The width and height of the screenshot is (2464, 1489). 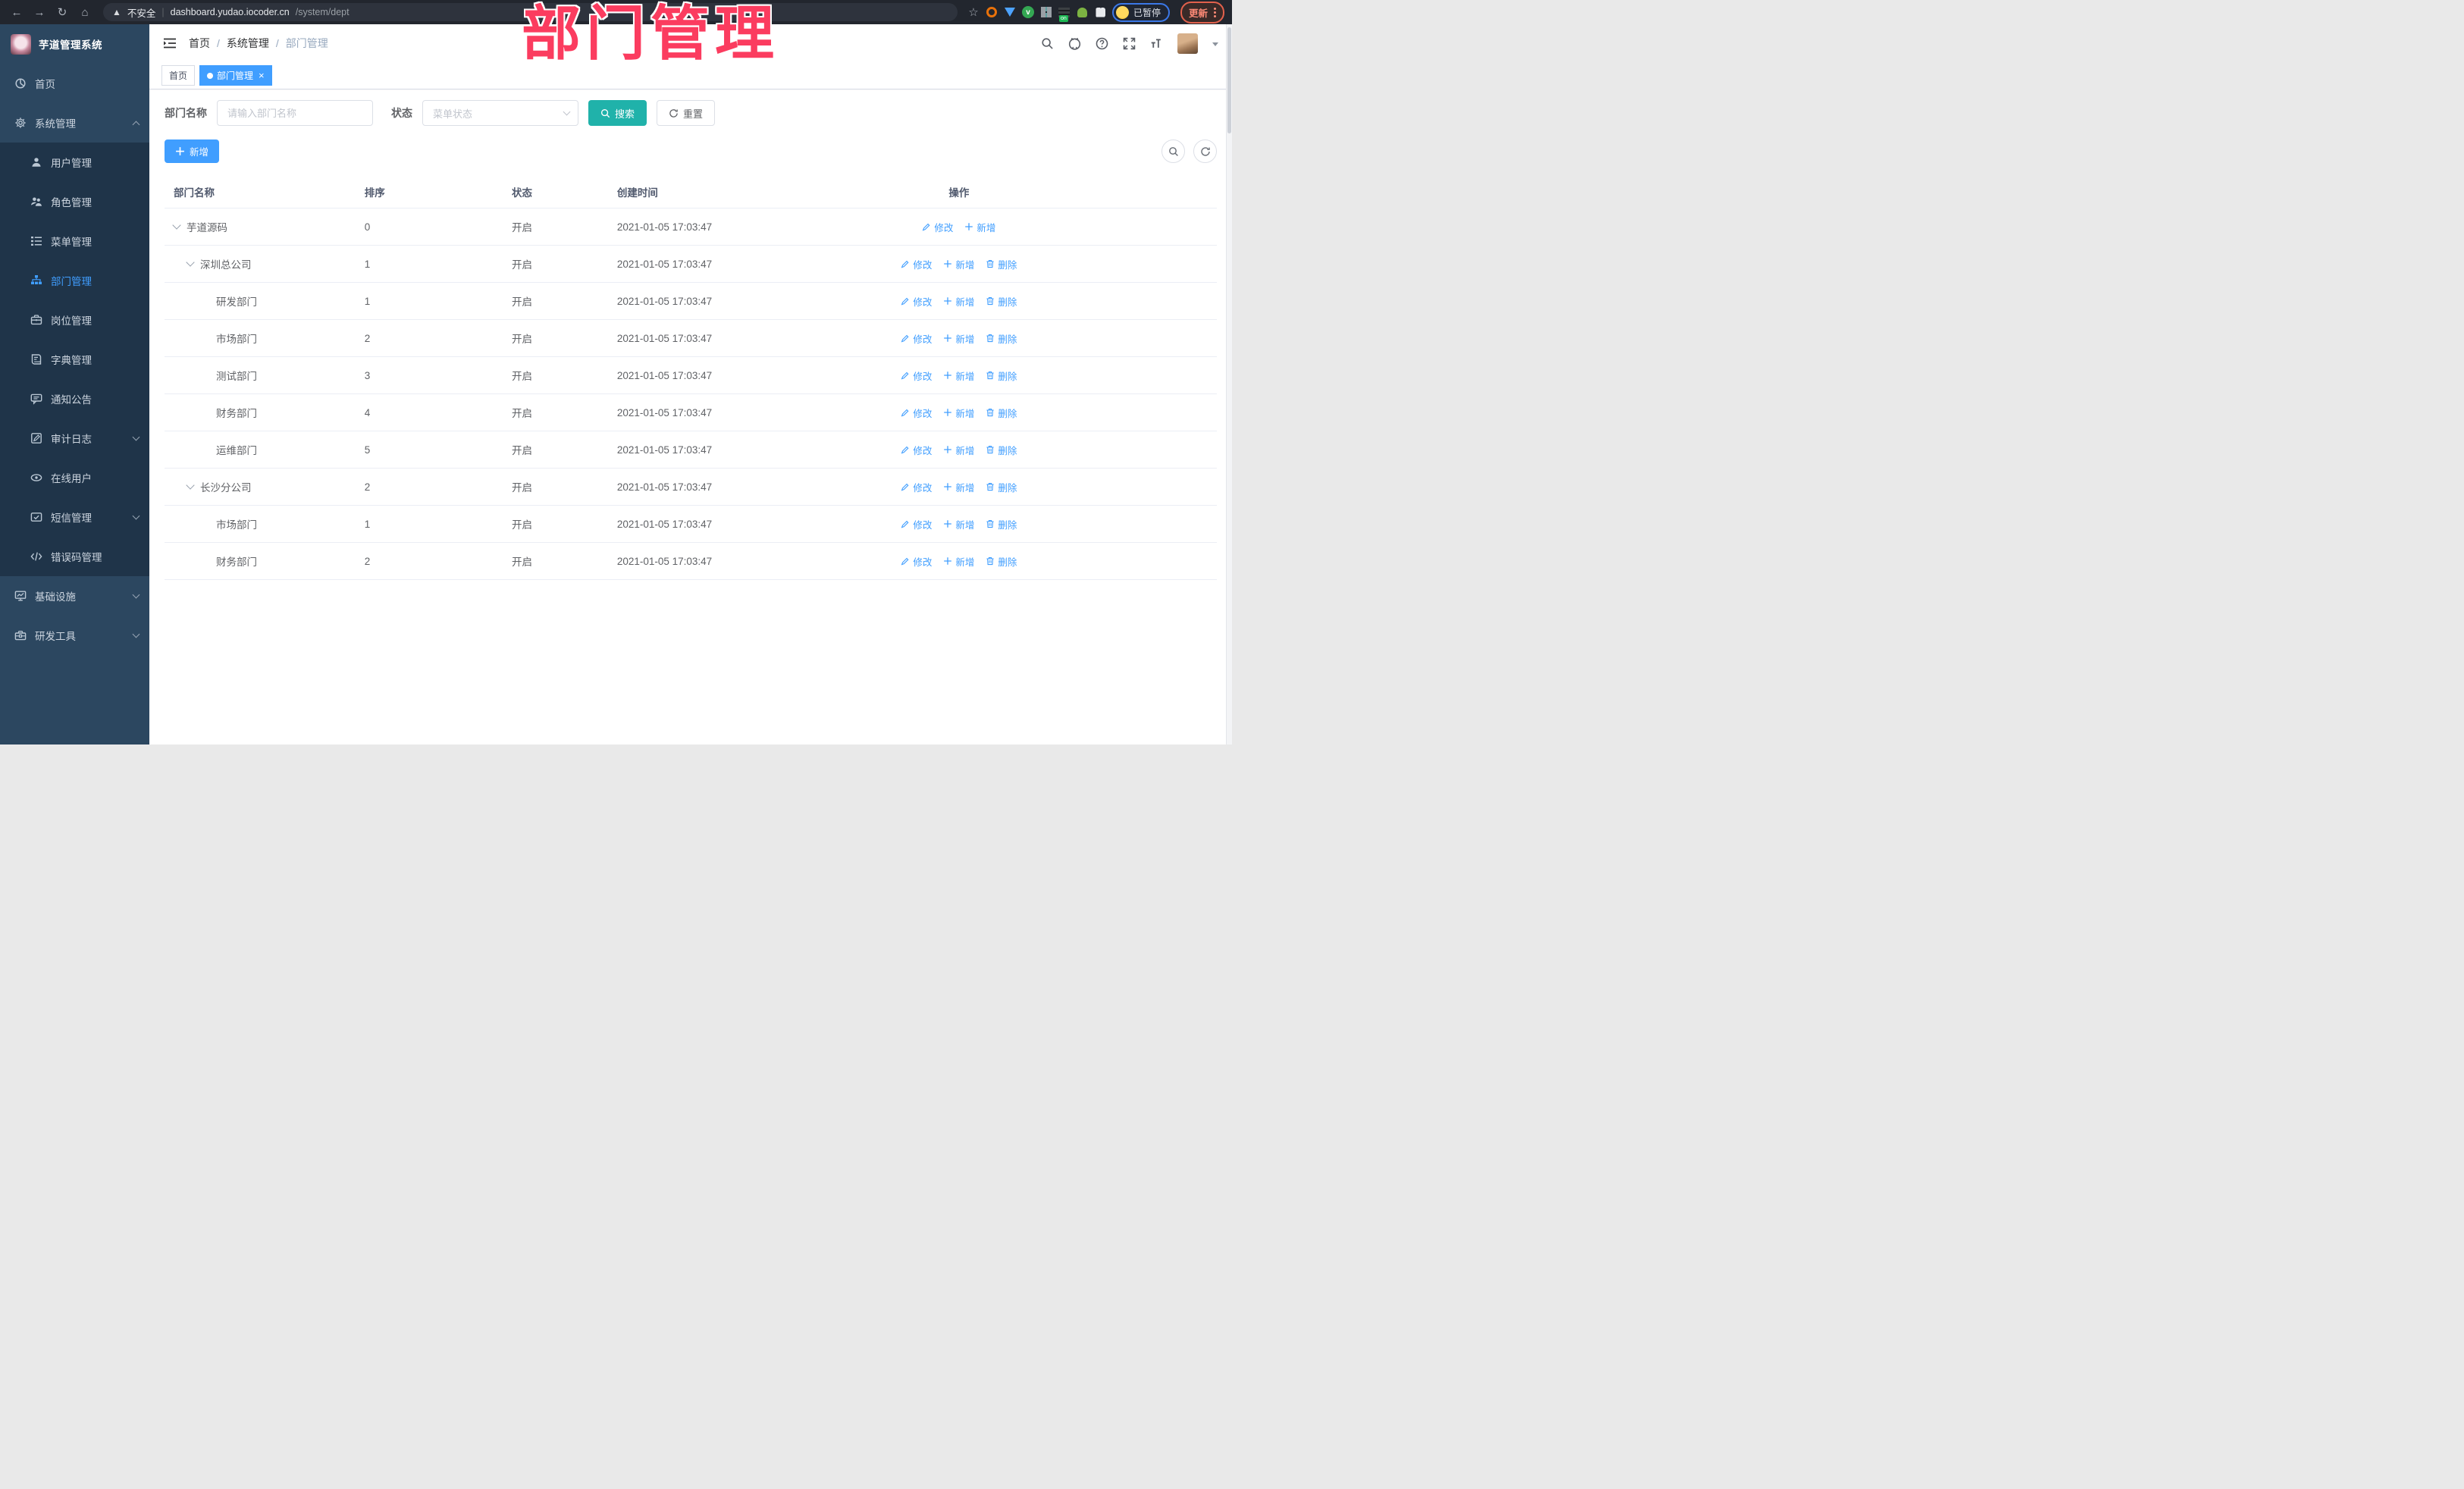 What do you see at coordinates (1010, 12) in the screenshot?
I see `blue-gem-extension-icon` at bounding box center [1010, 12].